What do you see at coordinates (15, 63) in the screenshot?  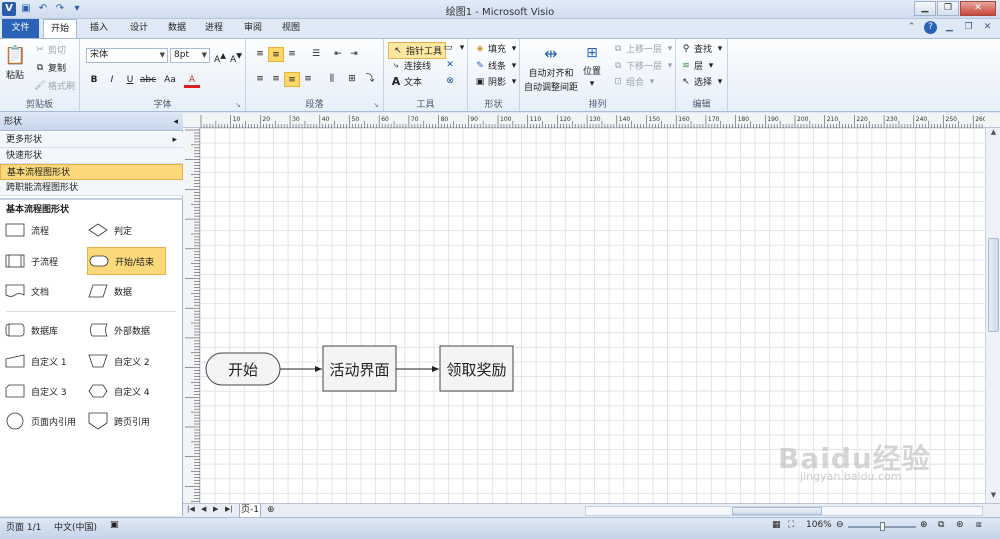 I see `paste-button: 📋 粘贴` at bounding box center [15, 63].